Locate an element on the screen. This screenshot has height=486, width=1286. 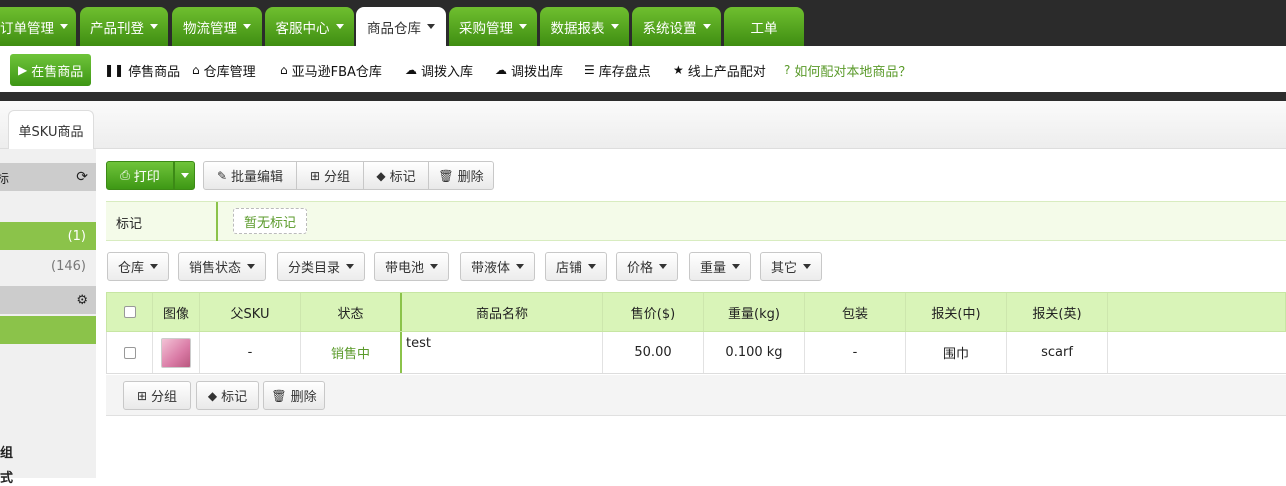
col-customs-cn: 报关(中) is located at coordinates (956, 312).